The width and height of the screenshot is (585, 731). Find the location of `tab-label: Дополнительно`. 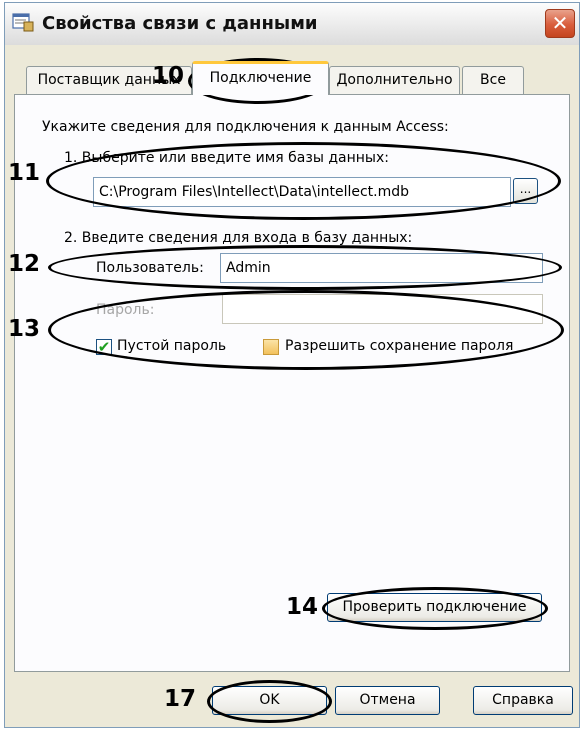

tab-label: Дополнительно is located at coordinates (394, 80).